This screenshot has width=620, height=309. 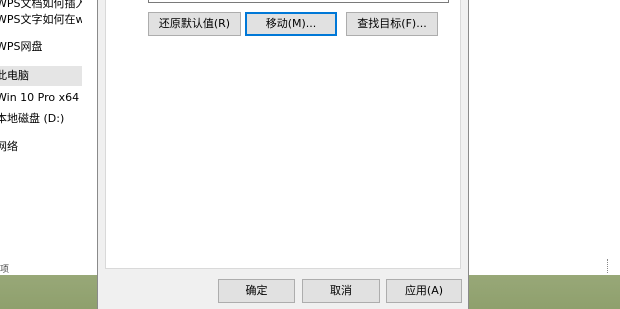 I want to click on nav-item-label: 网络, so click(x=9, y=146).